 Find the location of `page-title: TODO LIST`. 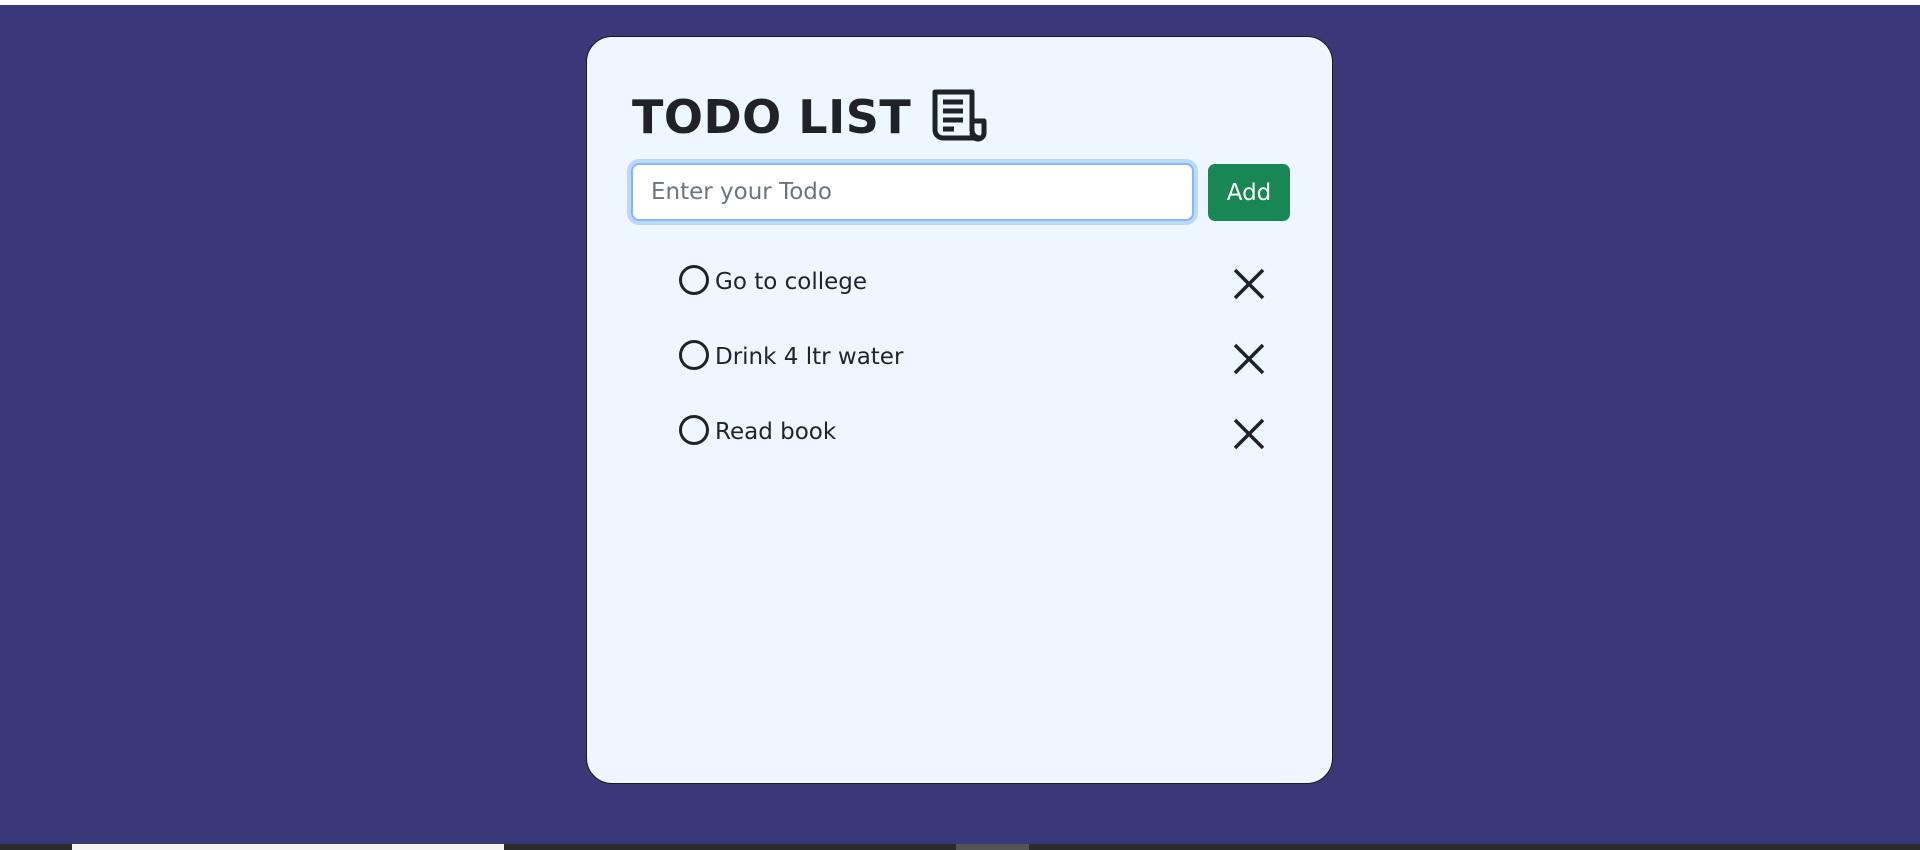

page-title: TODO LIST is located at coordinates (772, 117).